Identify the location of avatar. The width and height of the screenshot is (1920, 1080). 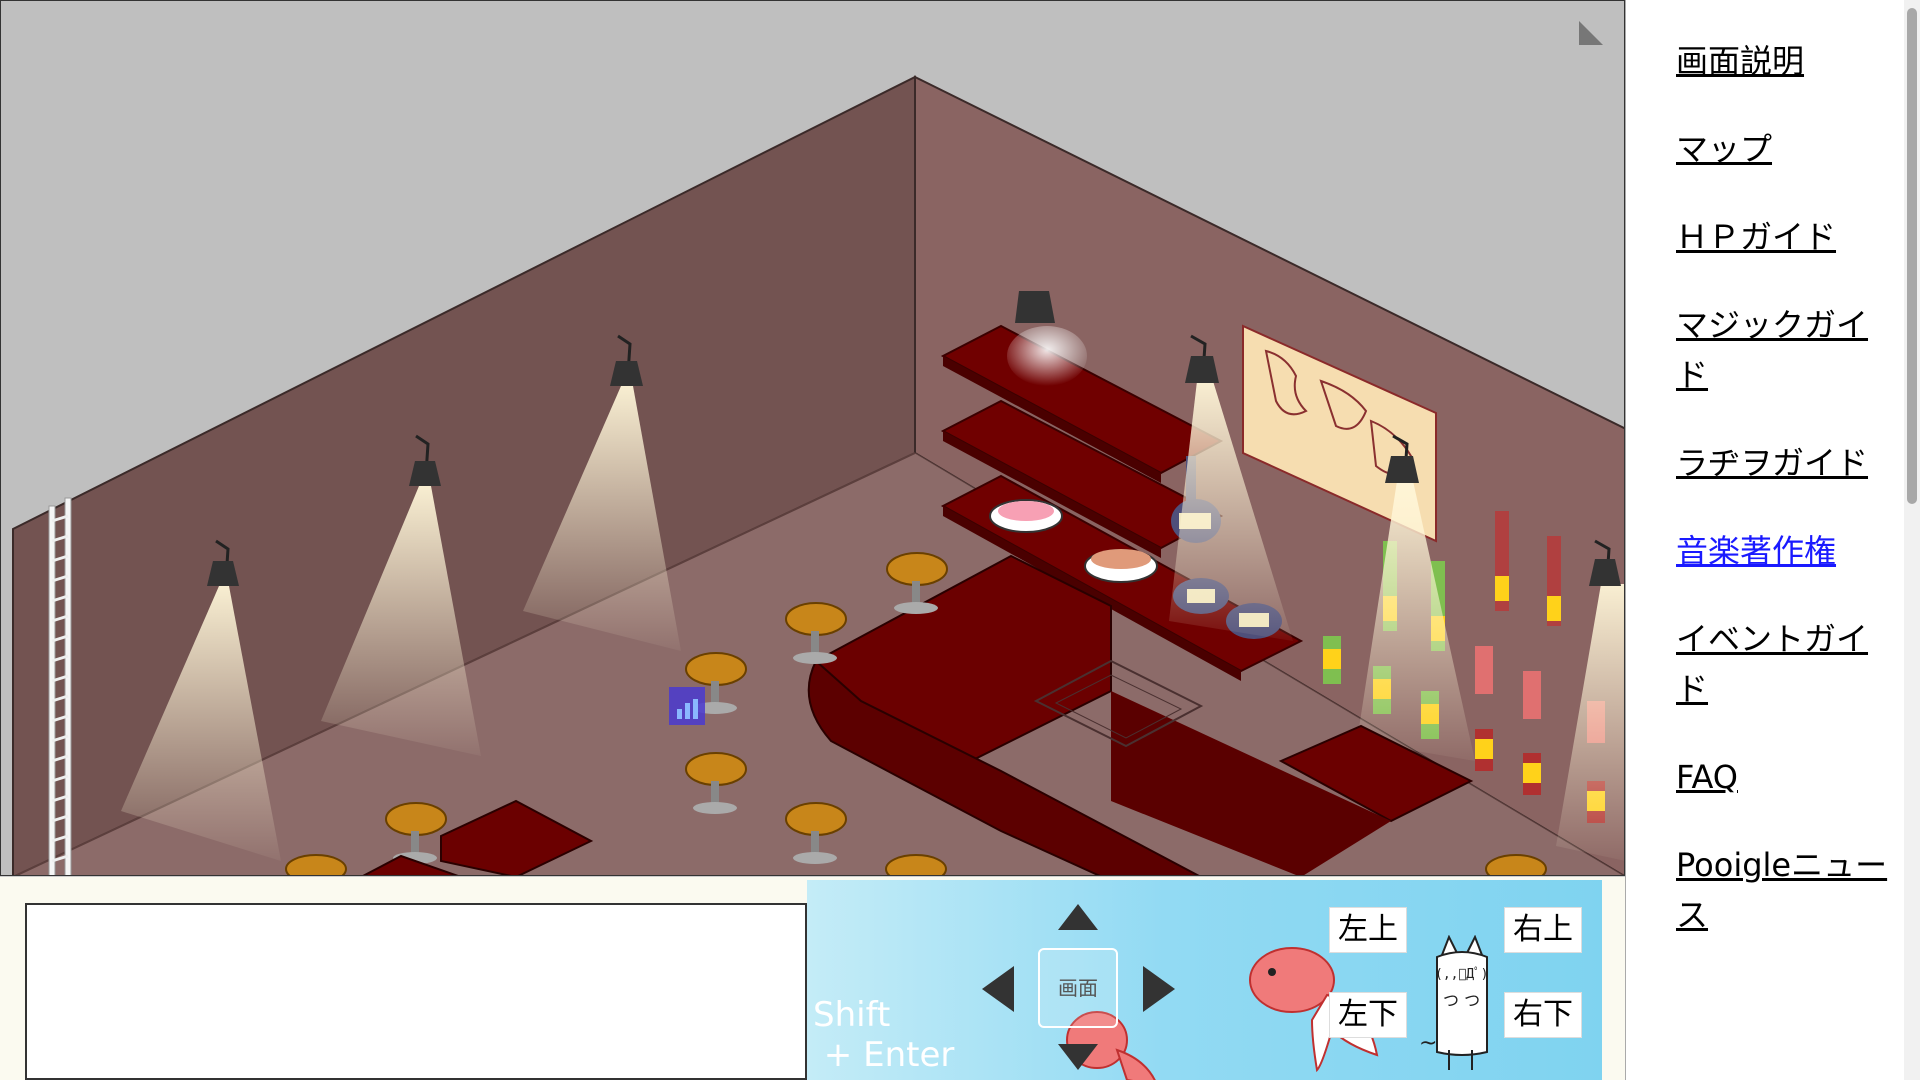
(687, 706).